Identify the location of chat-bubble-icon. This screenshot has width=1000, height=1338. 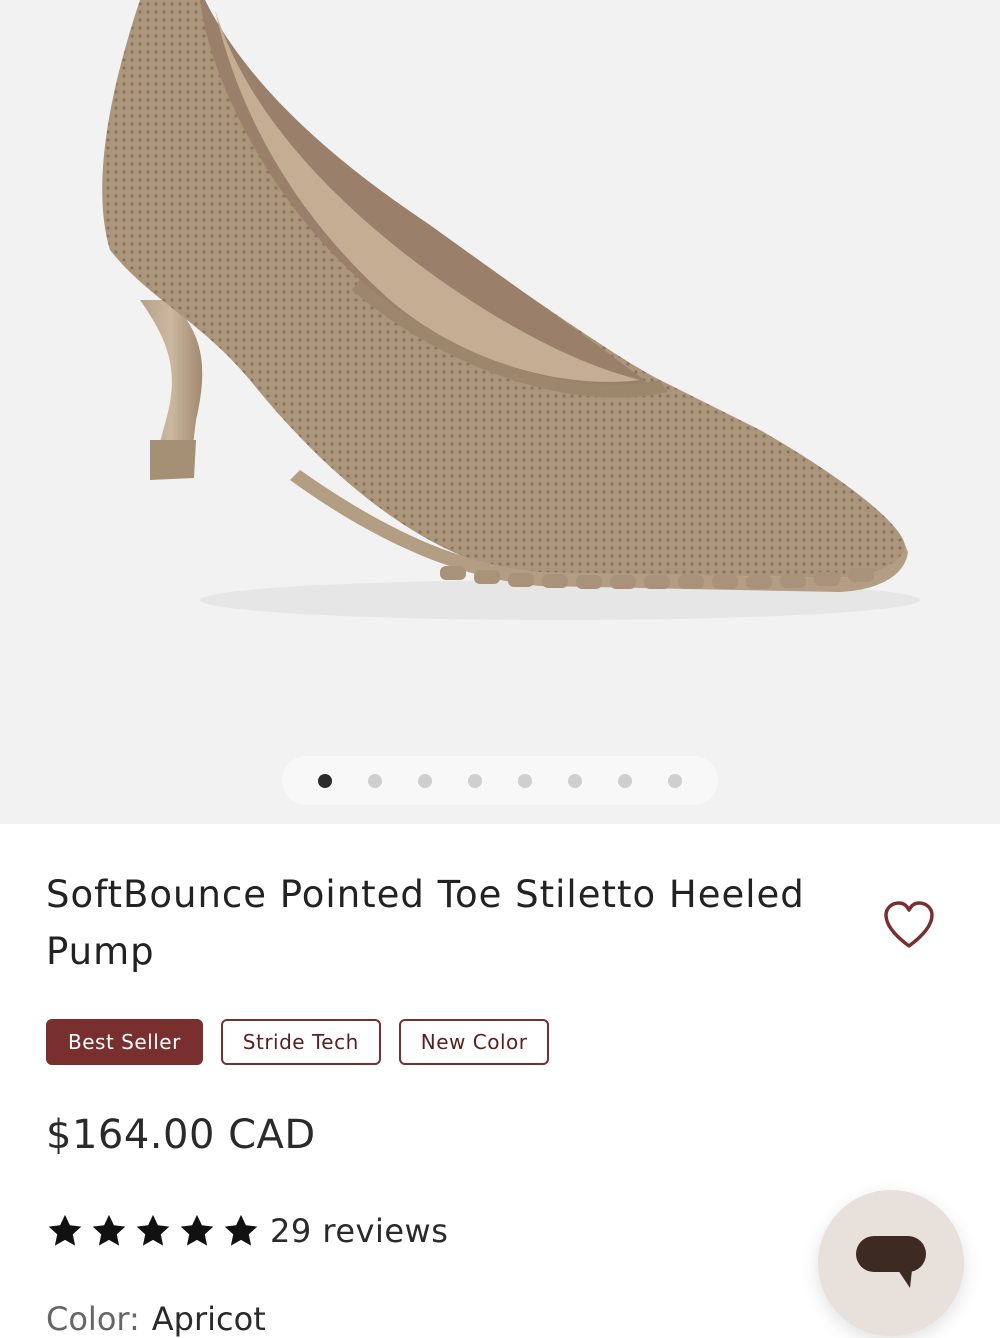
(891, 1262).